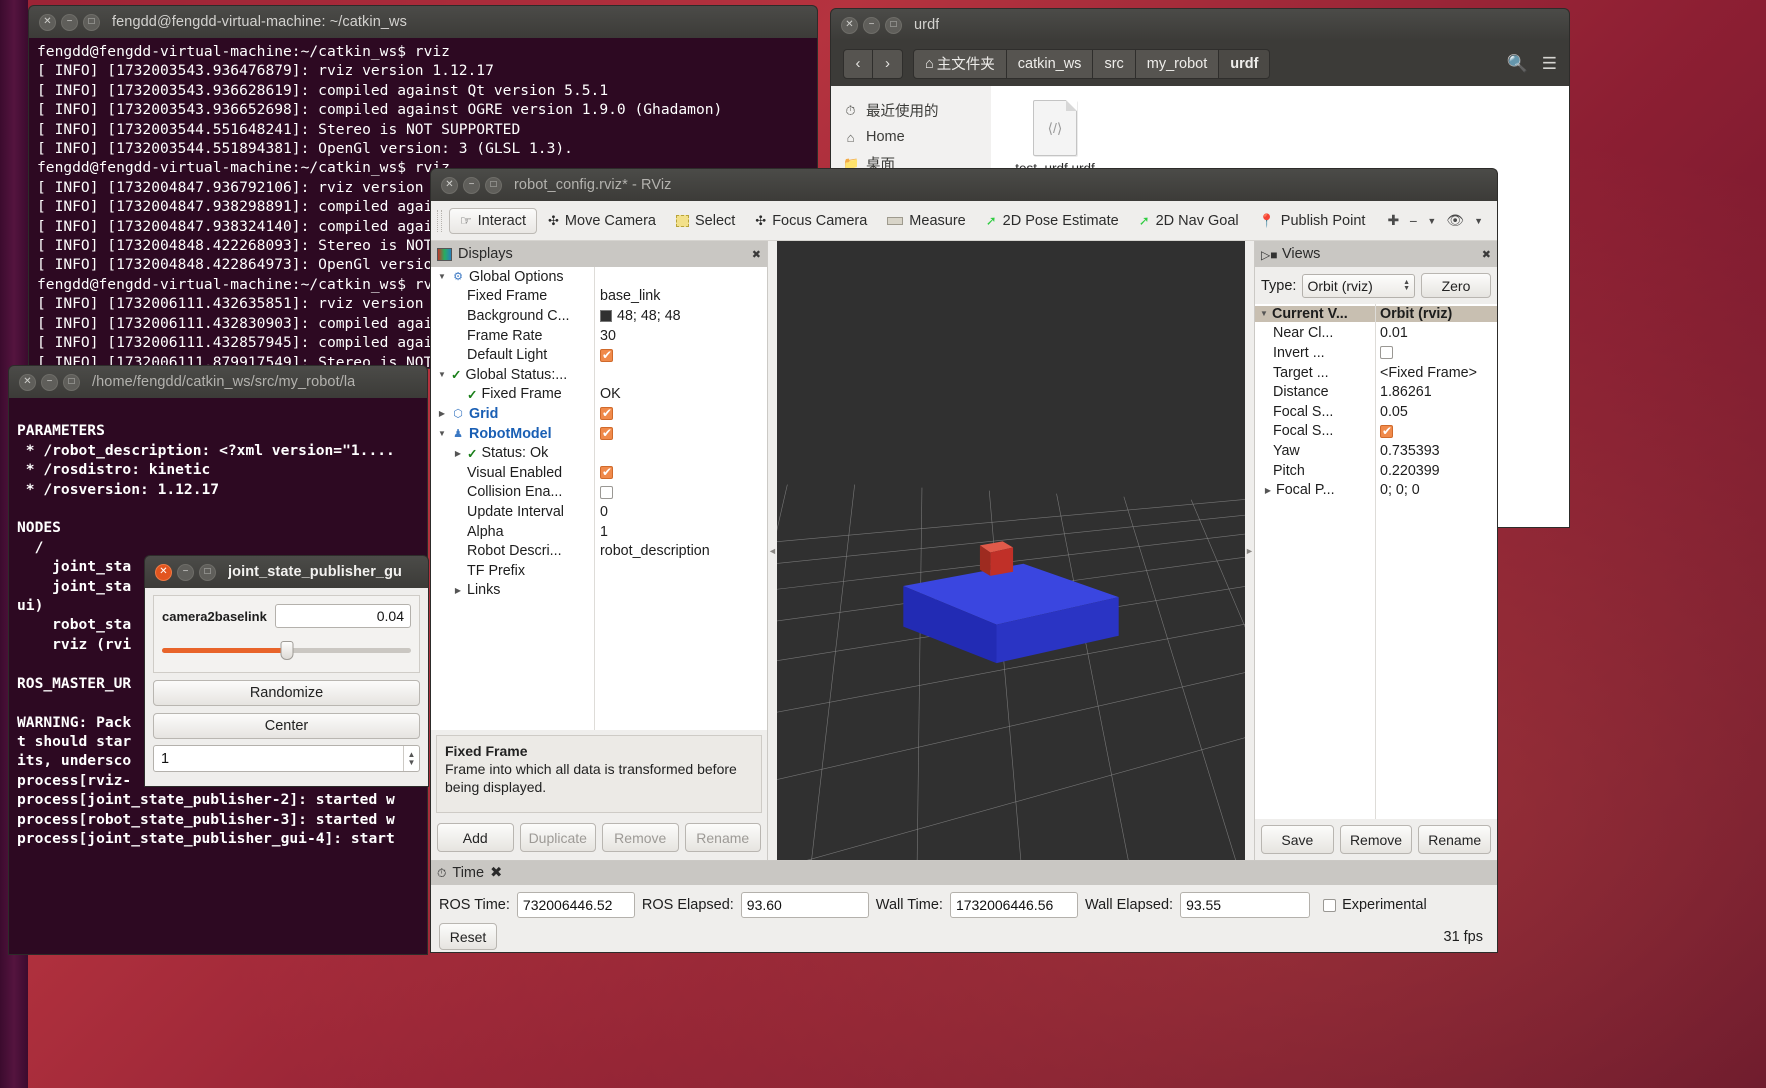  What do you see at coordinates (1092, 63) in the screenshot?
I see `breadcrumb: ⌂ 主文件夹 catkin_ws src my_robot urdf` at bounding box center [1092, 63].